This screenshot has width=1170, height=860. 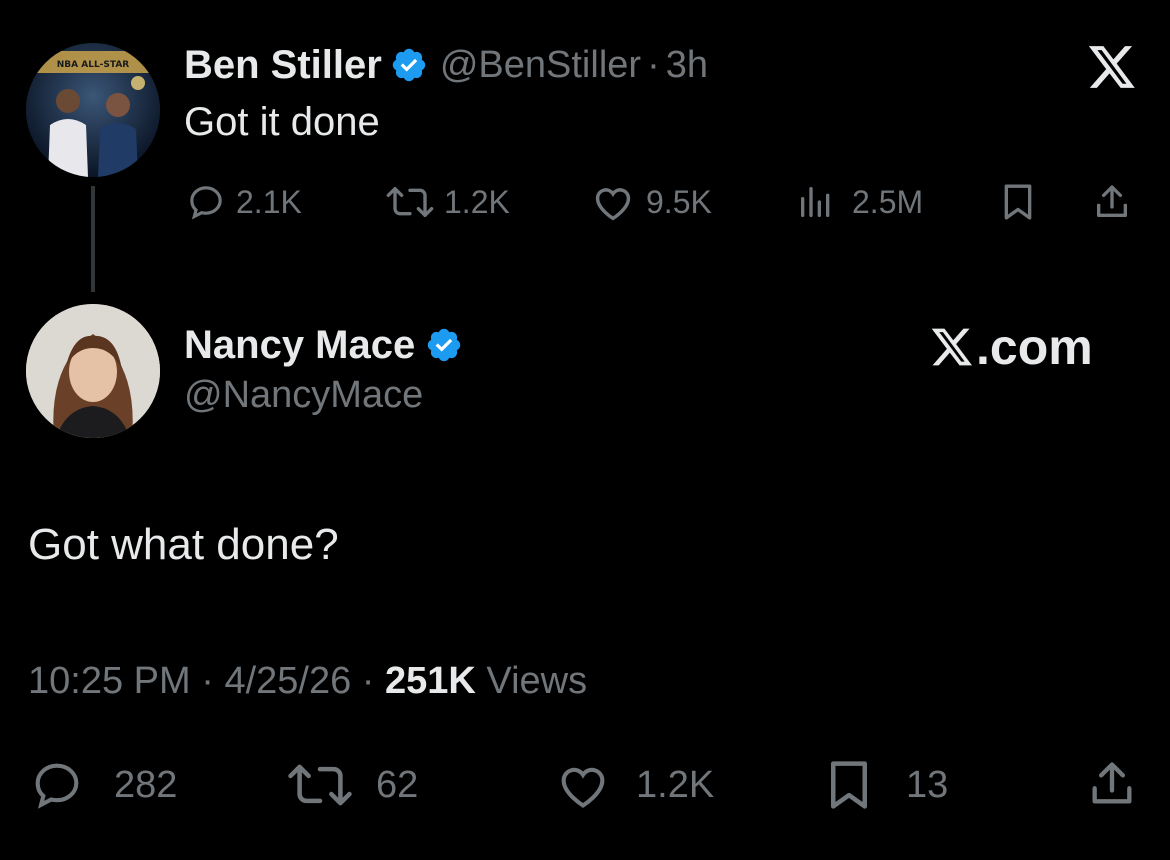 What do you see at coordinates (282, 122) in the screenshot?
I see `parent-tweet-text: Got it done` at bounding box center [282, 122].